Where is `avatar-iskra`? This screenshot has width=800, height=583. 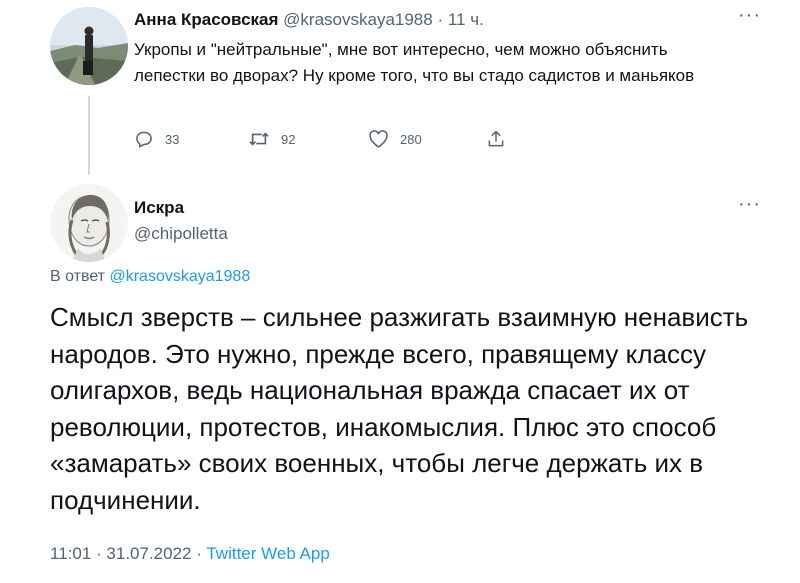 avatar-iskra is located at coordinates (89, 223).